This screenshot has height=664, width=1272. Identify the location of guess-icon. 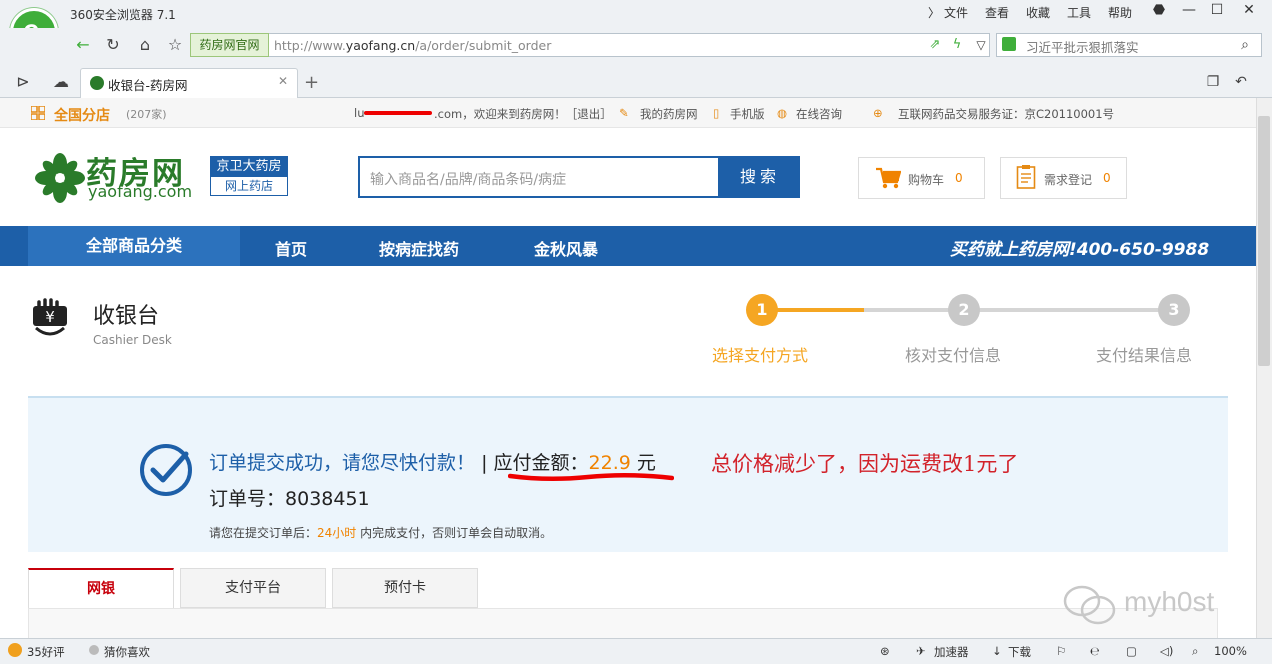
(94, 650).